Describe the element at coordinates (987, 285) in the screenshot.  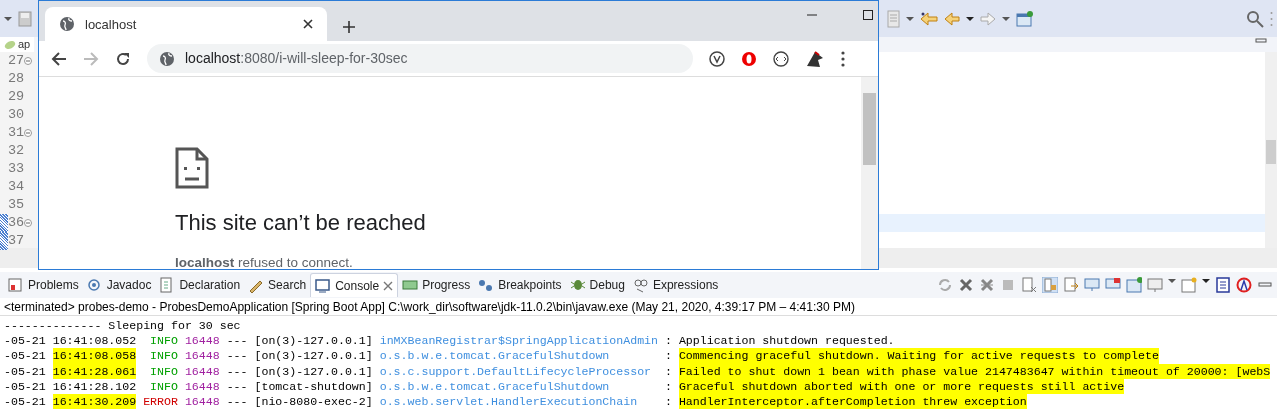
I see `close-all-icon` at that location.